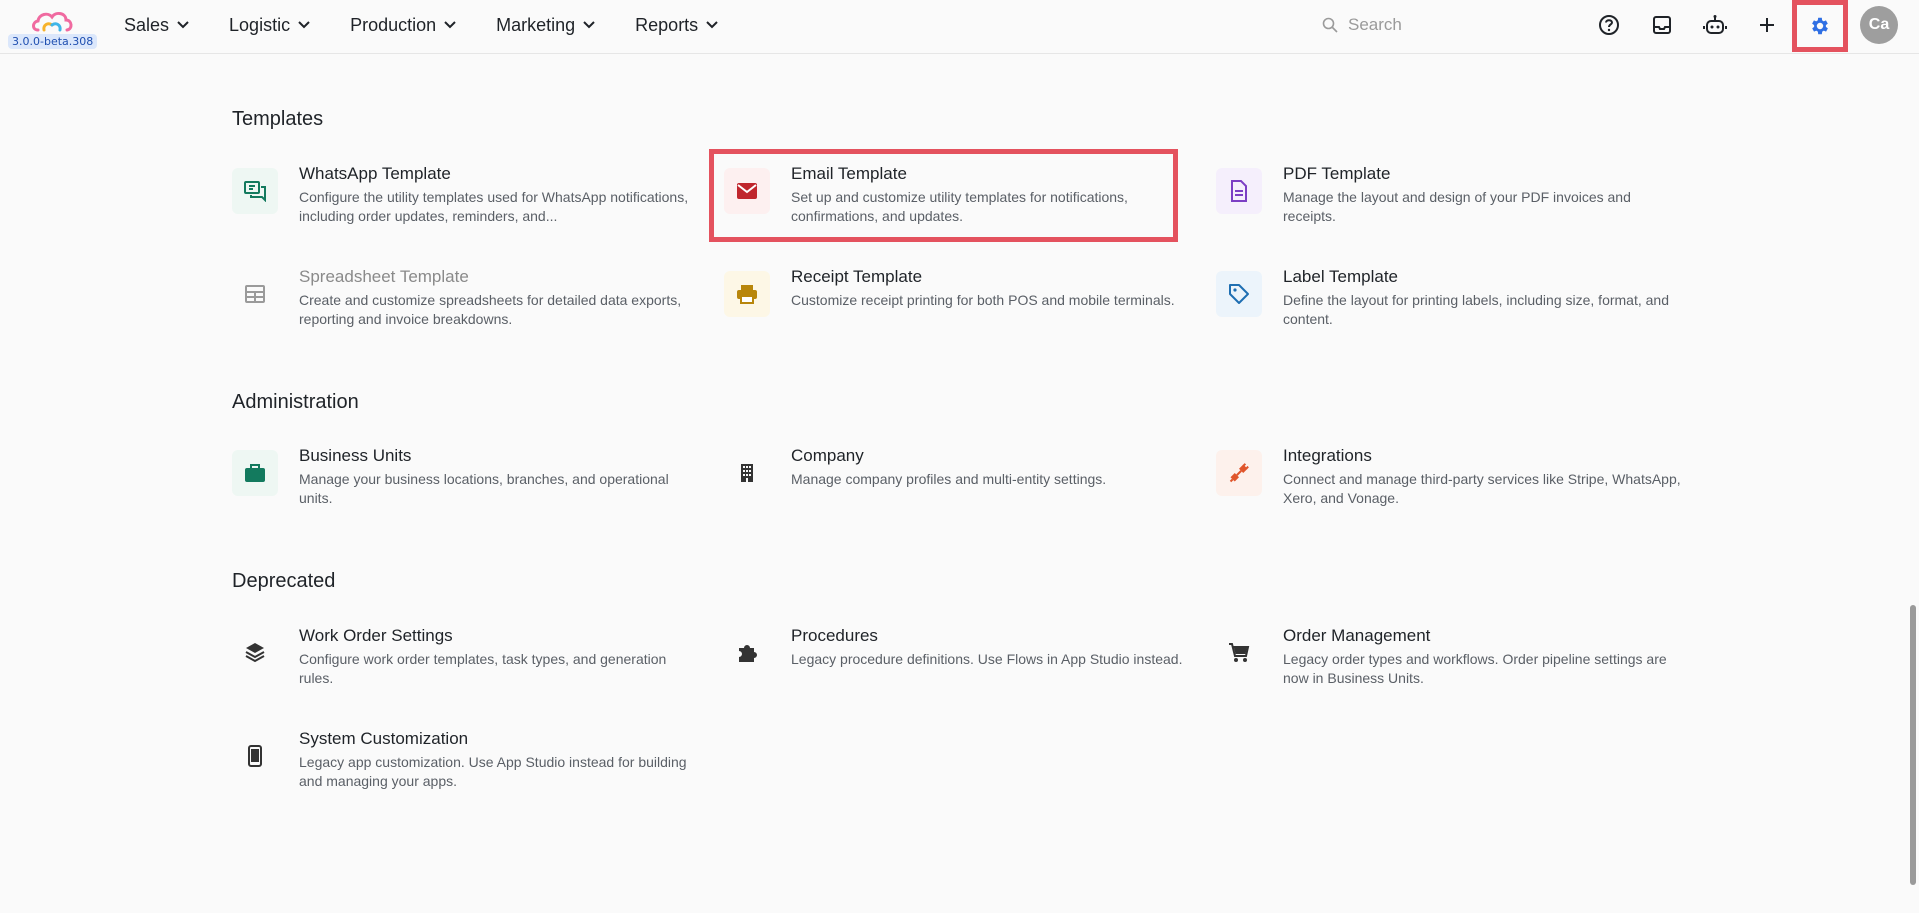 The image size is (1919, 913). I want to click on card-title: Work Order Settings, so click(376, 635).